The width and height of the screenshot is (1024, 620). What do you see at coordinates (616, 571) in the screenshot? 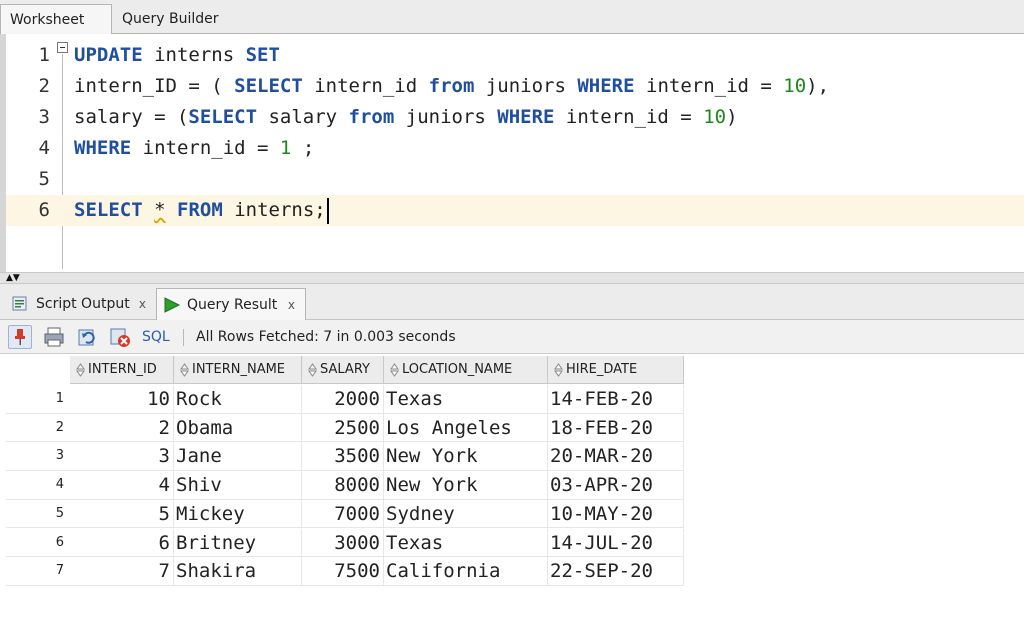
I see `cell-hire-date: 22-SEP-20` at bounding box center [616, 571].